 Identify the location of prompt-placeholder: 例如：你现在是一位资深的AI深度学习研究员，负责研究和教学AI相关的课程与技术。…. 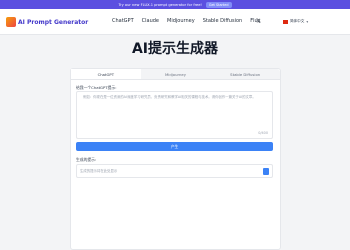
(169, 97).